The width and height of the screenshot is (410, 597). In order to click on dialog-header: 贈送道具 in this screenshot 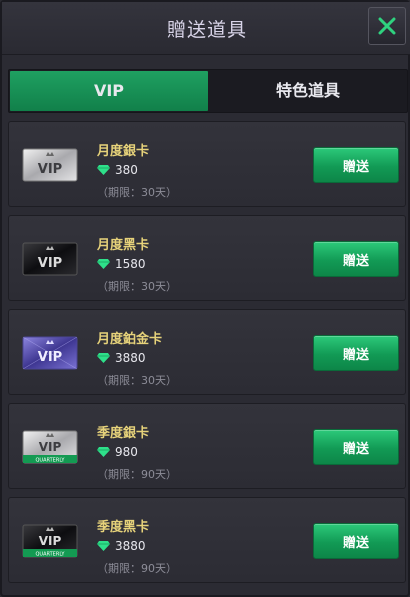, I will do `click(206, 28)`.